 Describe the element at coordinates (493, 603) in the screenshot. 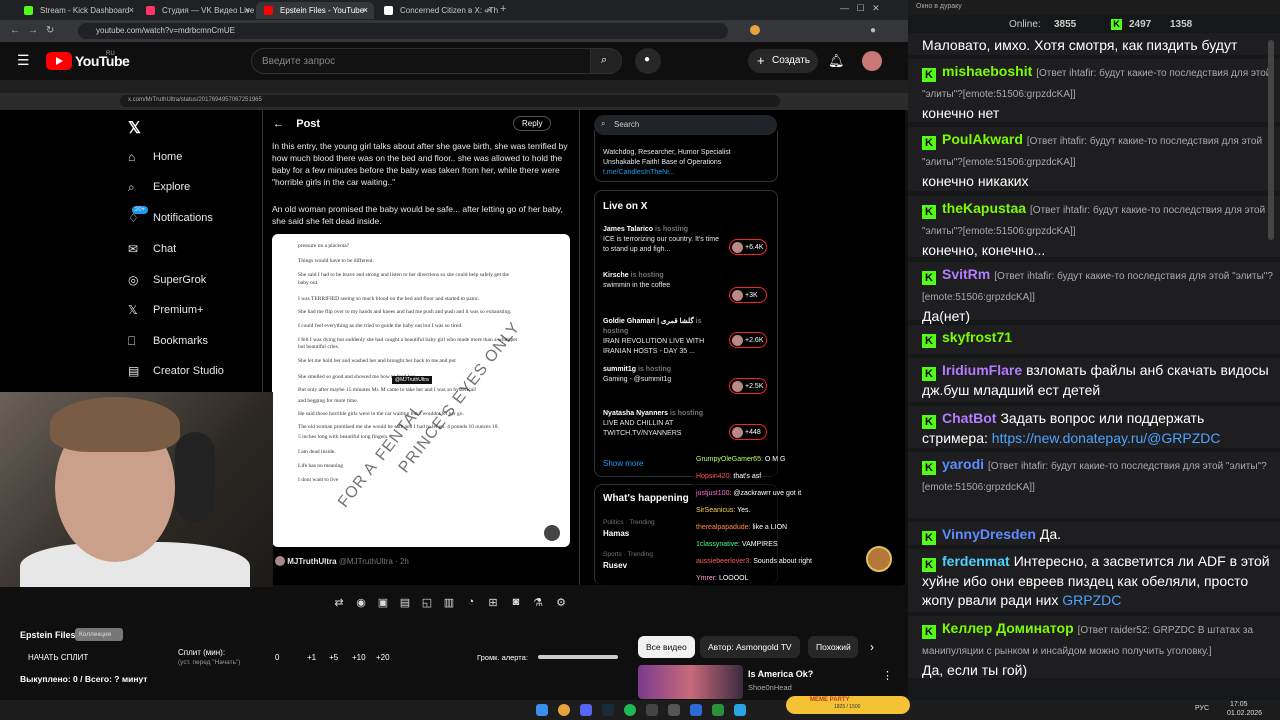

I see `add-icon: ⊞` at that location.